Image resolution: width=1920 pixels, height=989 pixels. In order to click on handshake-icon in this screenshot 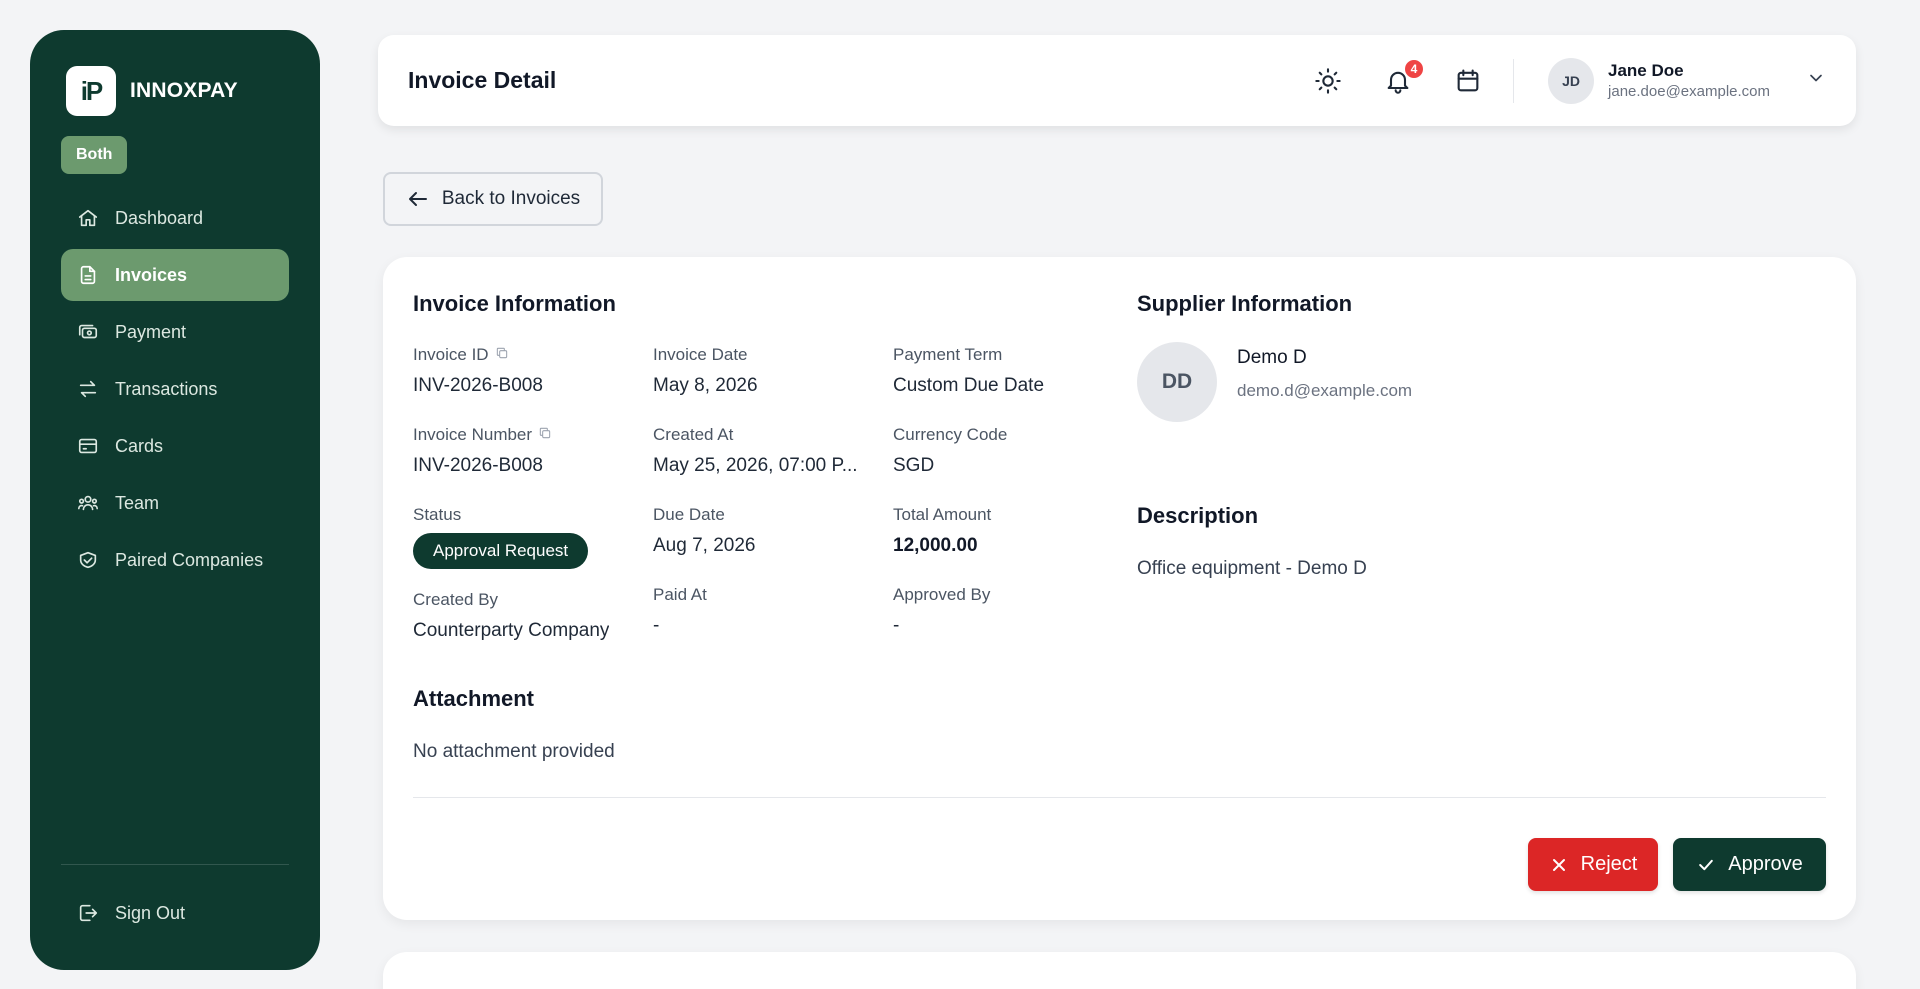, I will do `click(88, 560)`.